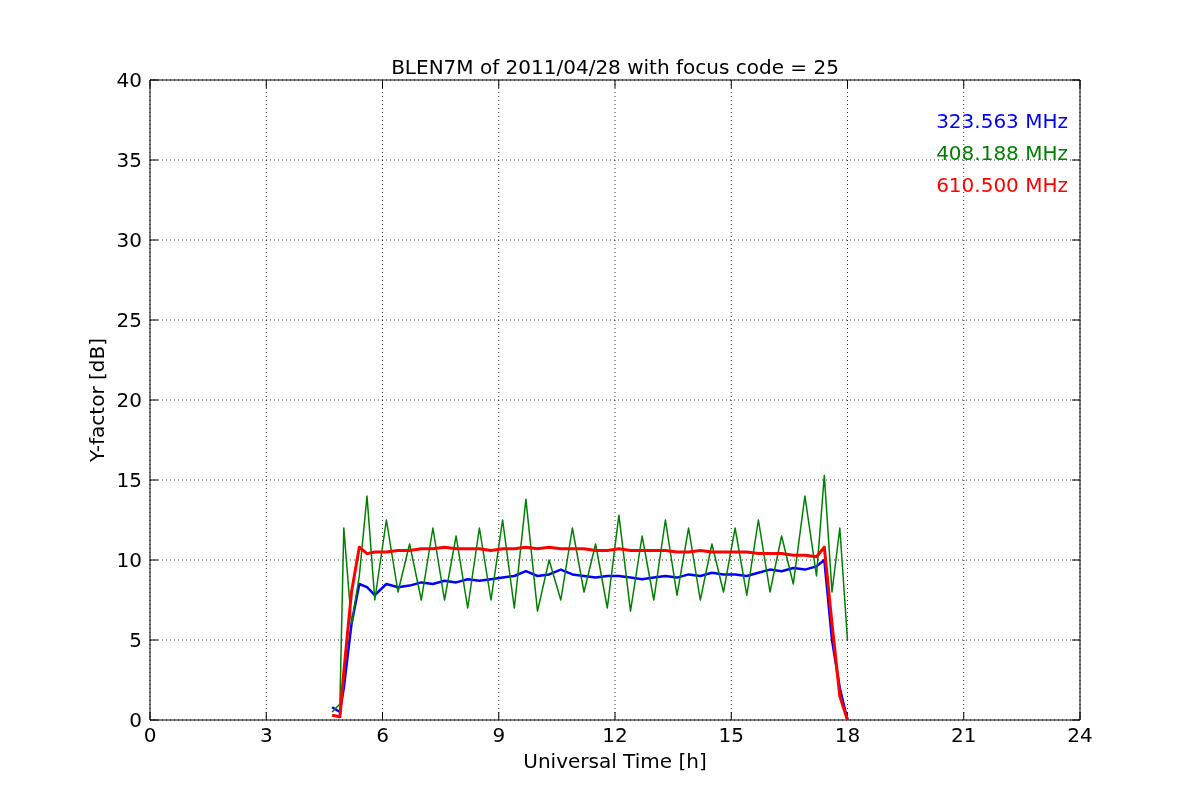  Describe the element at coordinates (129, 400) in the screenshot. I see `tick-label: 20` at that location.